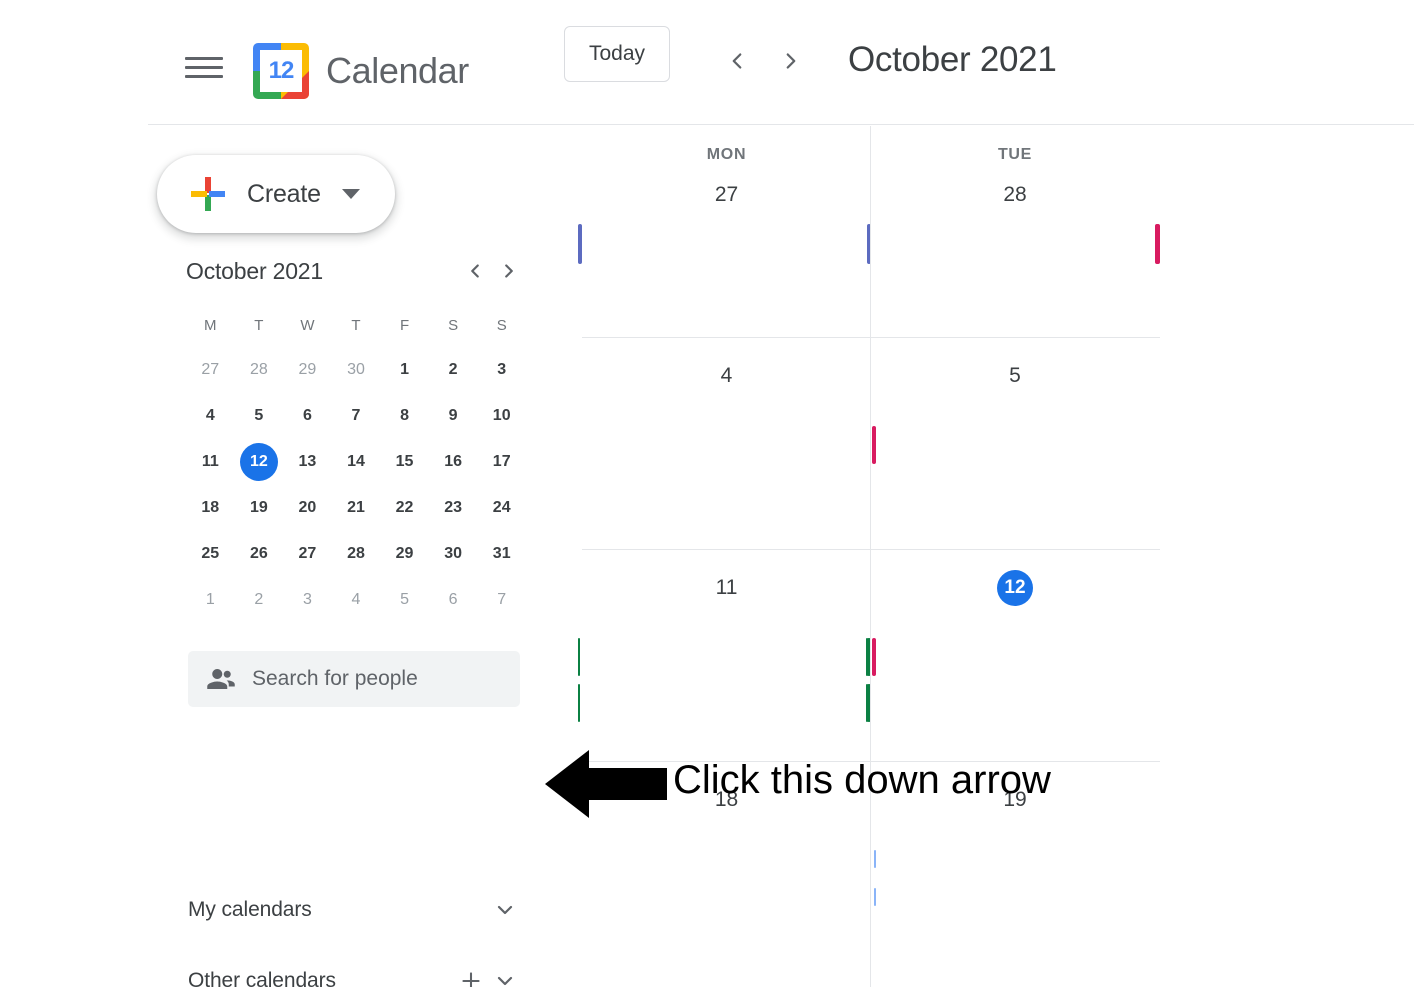 The height and width of the screenshot is (987, 1414). What do you see at coordinates (1015, 800) in the screenshot?
I see `day-cell-19: 19` at bounding box center [1015, 800].